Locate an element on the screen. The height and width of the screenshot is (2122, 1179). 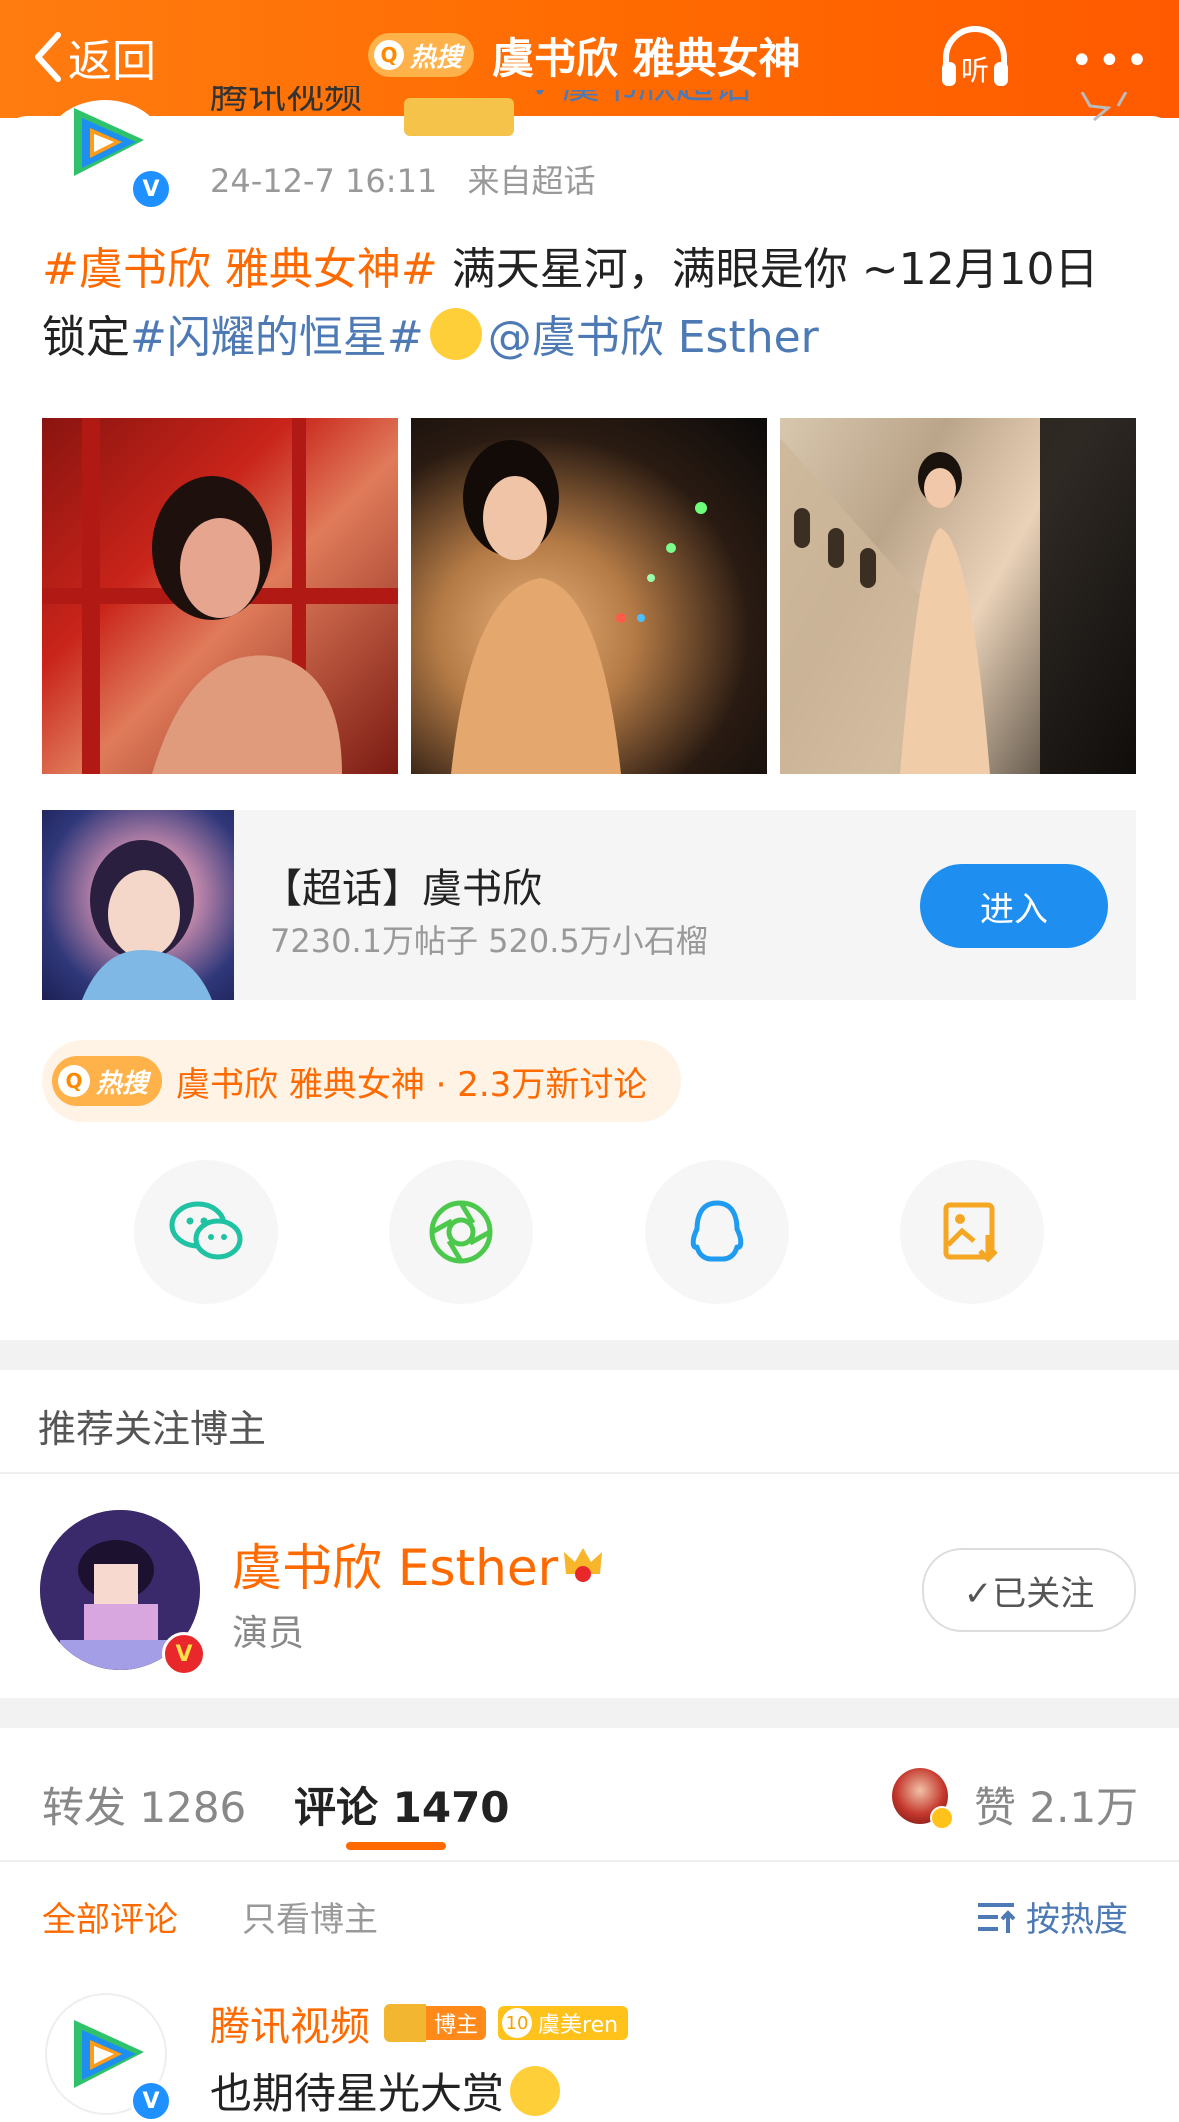
recommend-name: 虞书欣 Esther is located at coordinates (418, 1564).